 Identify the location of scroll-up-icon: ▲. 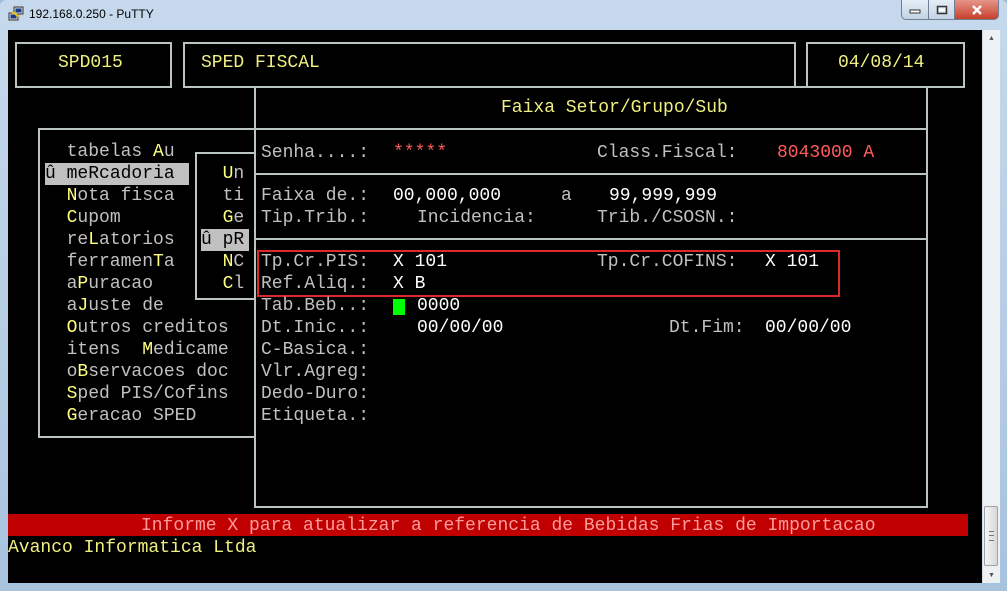
(991, 38).